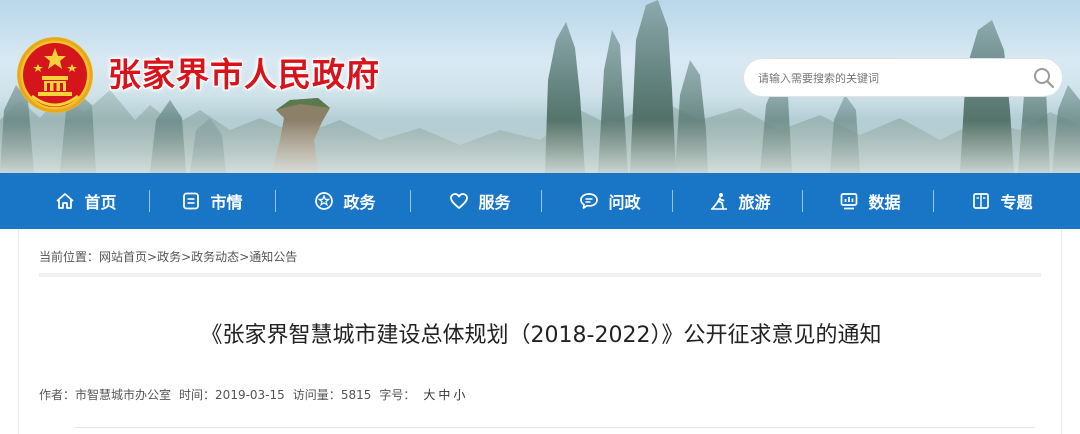  I want to click on site-title: 张家界市人民政府, so click(244, 72).